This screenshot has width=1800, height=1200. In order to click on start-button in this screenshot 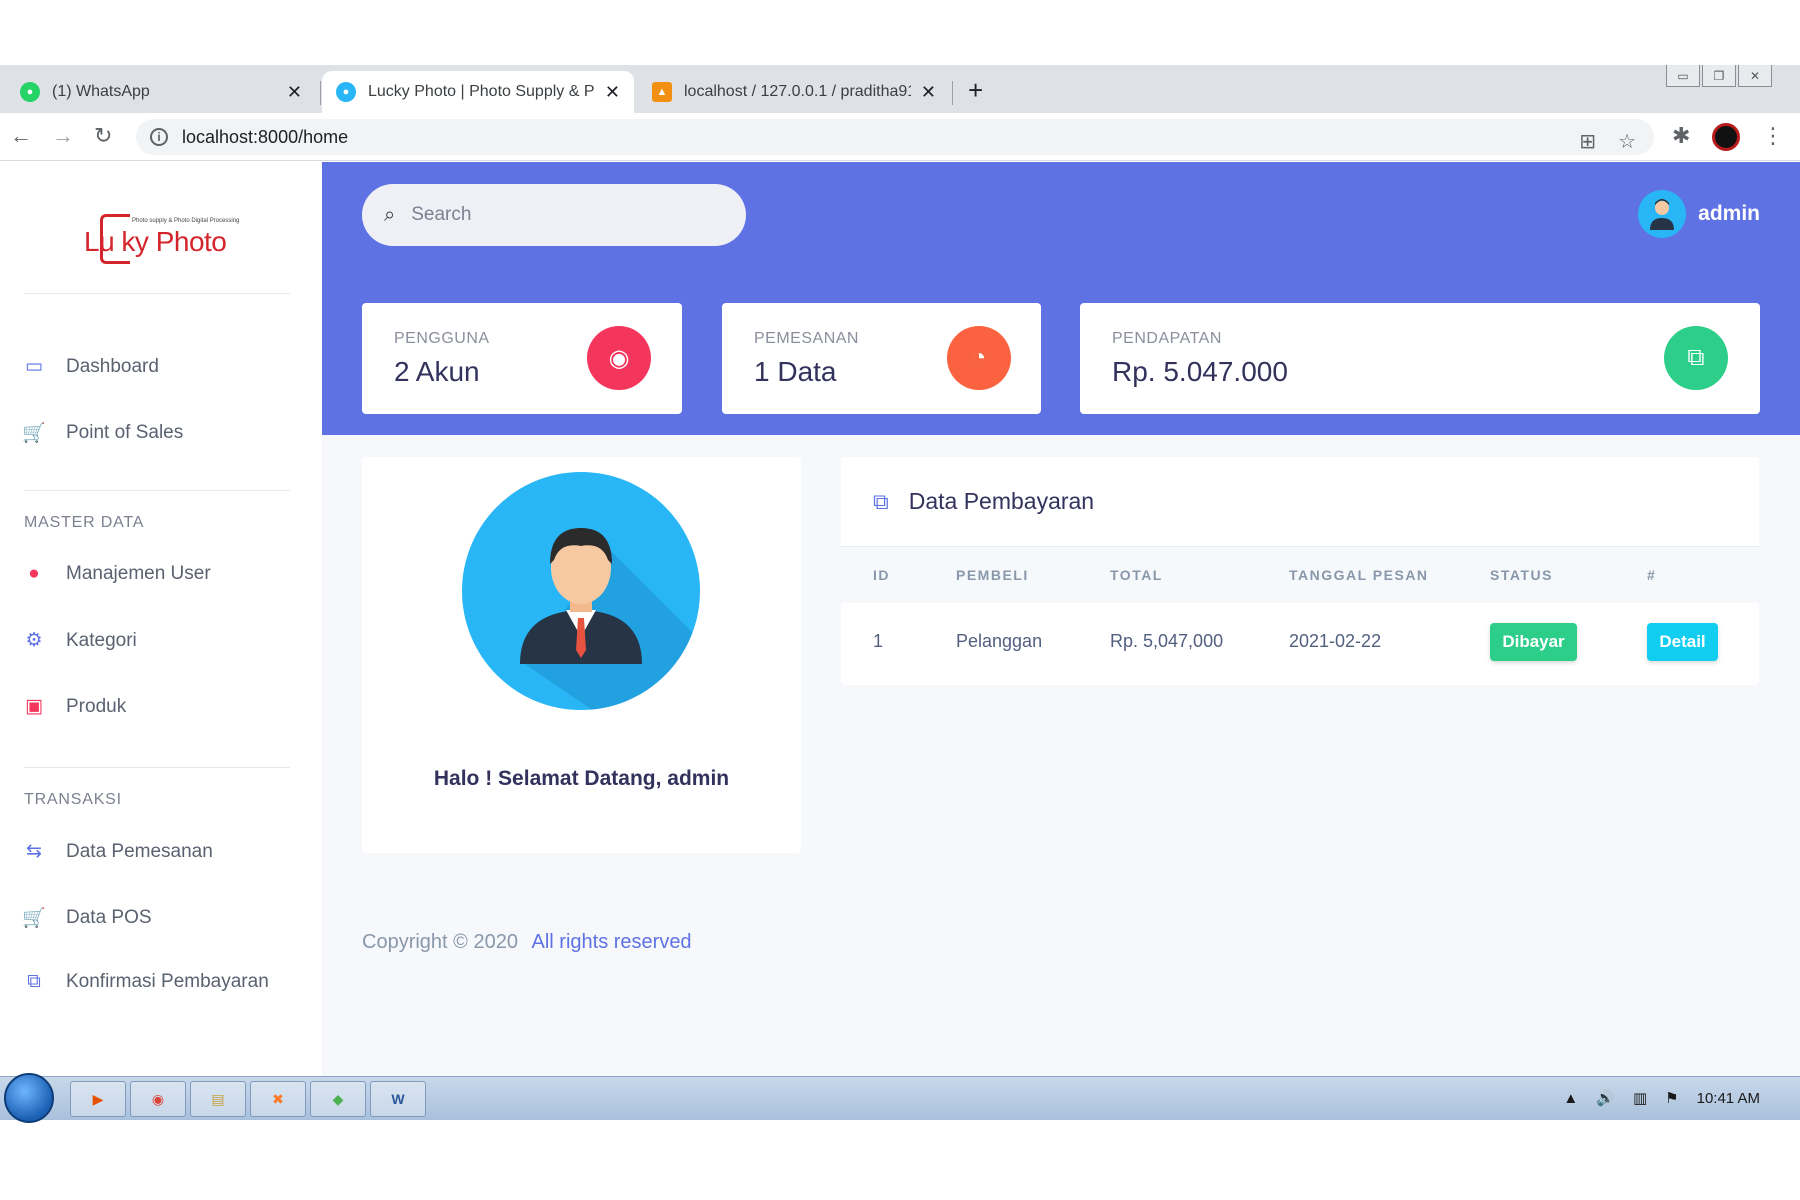, I will do `click(29, 1098)`.